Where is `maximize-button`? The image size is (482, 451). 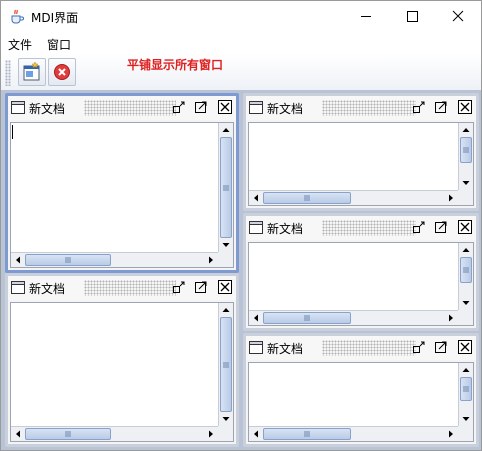
maximize-button is located at coordinates (412, 16).